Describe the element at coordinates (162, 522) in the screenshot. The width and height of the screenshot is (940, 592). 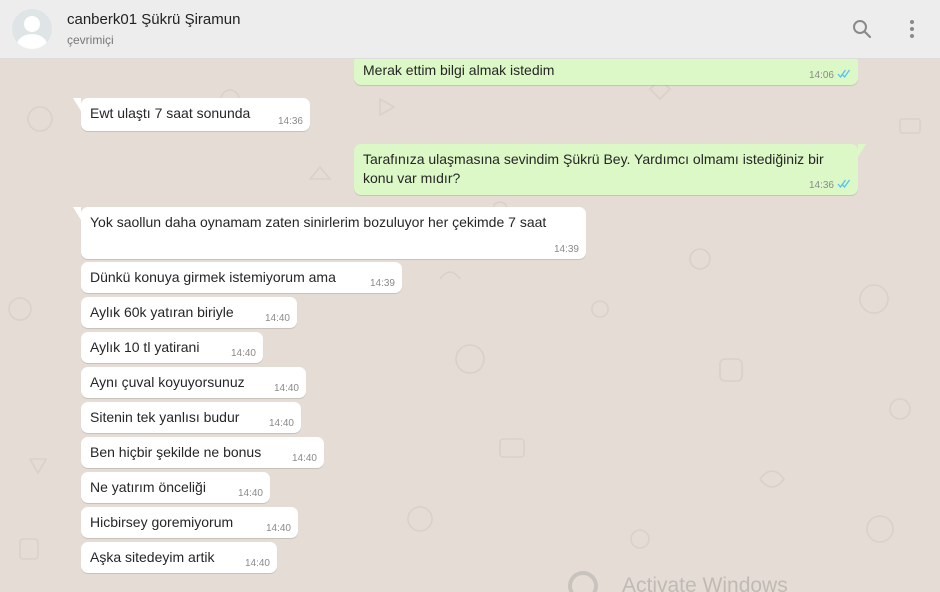
I see `message-text: Hicbirsey goremiyorum` at that location.